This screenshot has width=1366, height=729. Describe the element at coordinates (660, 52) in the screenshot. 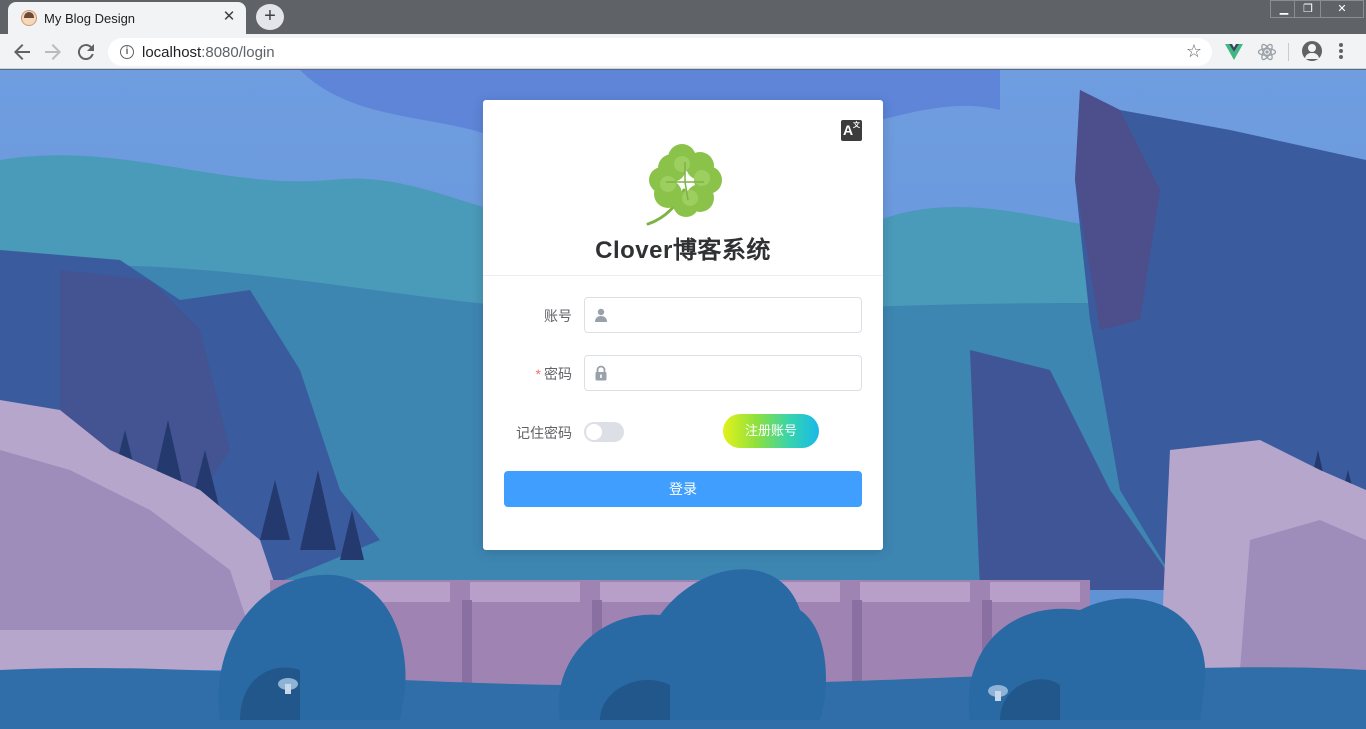

I see `address-bar: i localhost:8080/login ☆` at that location.